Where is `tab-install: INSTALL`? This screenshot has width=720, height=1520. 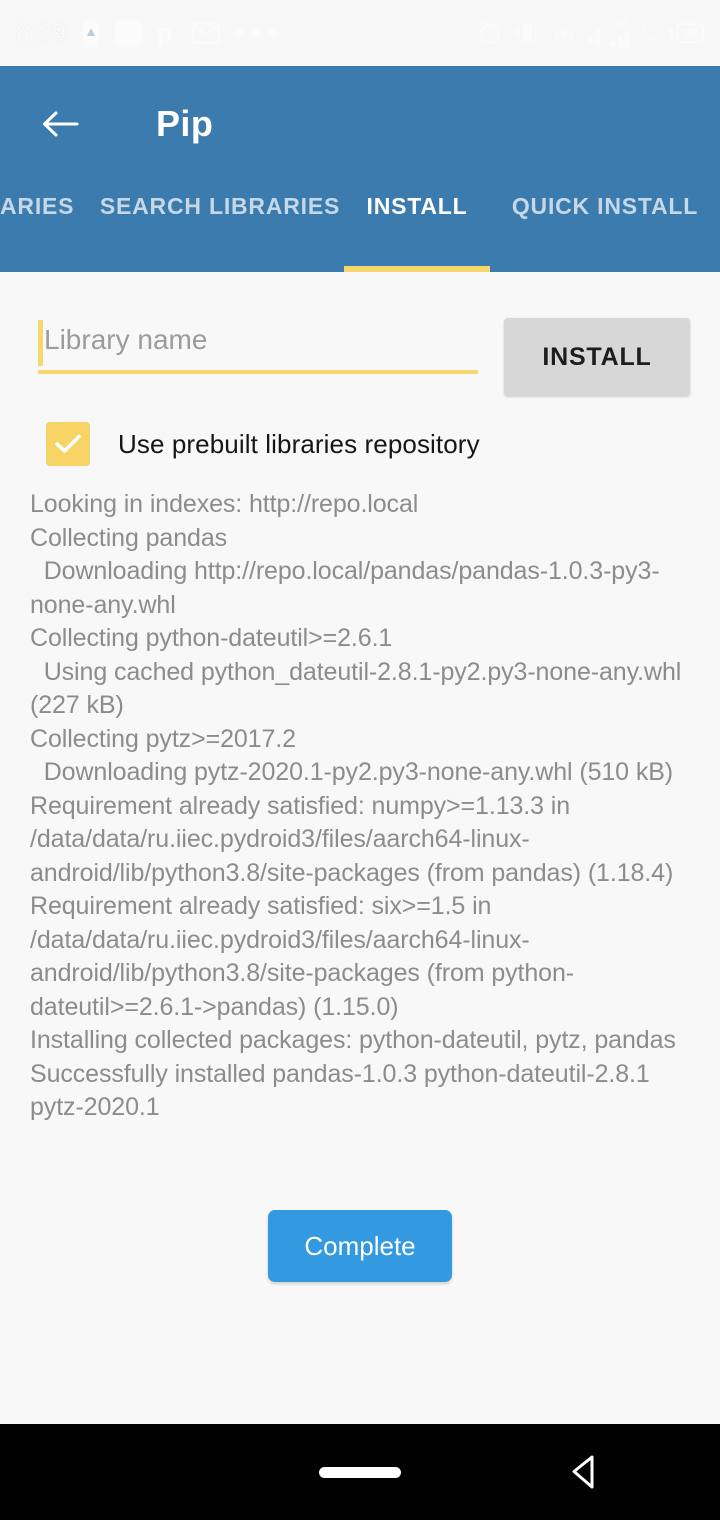
tab-install: INSTALL is located at coordinates (417, 226).